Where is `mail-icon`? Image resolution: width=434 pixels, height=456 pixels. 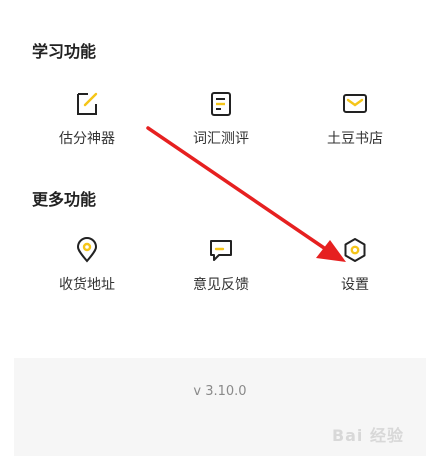 mail-icon is located at coordinates (355, 103).